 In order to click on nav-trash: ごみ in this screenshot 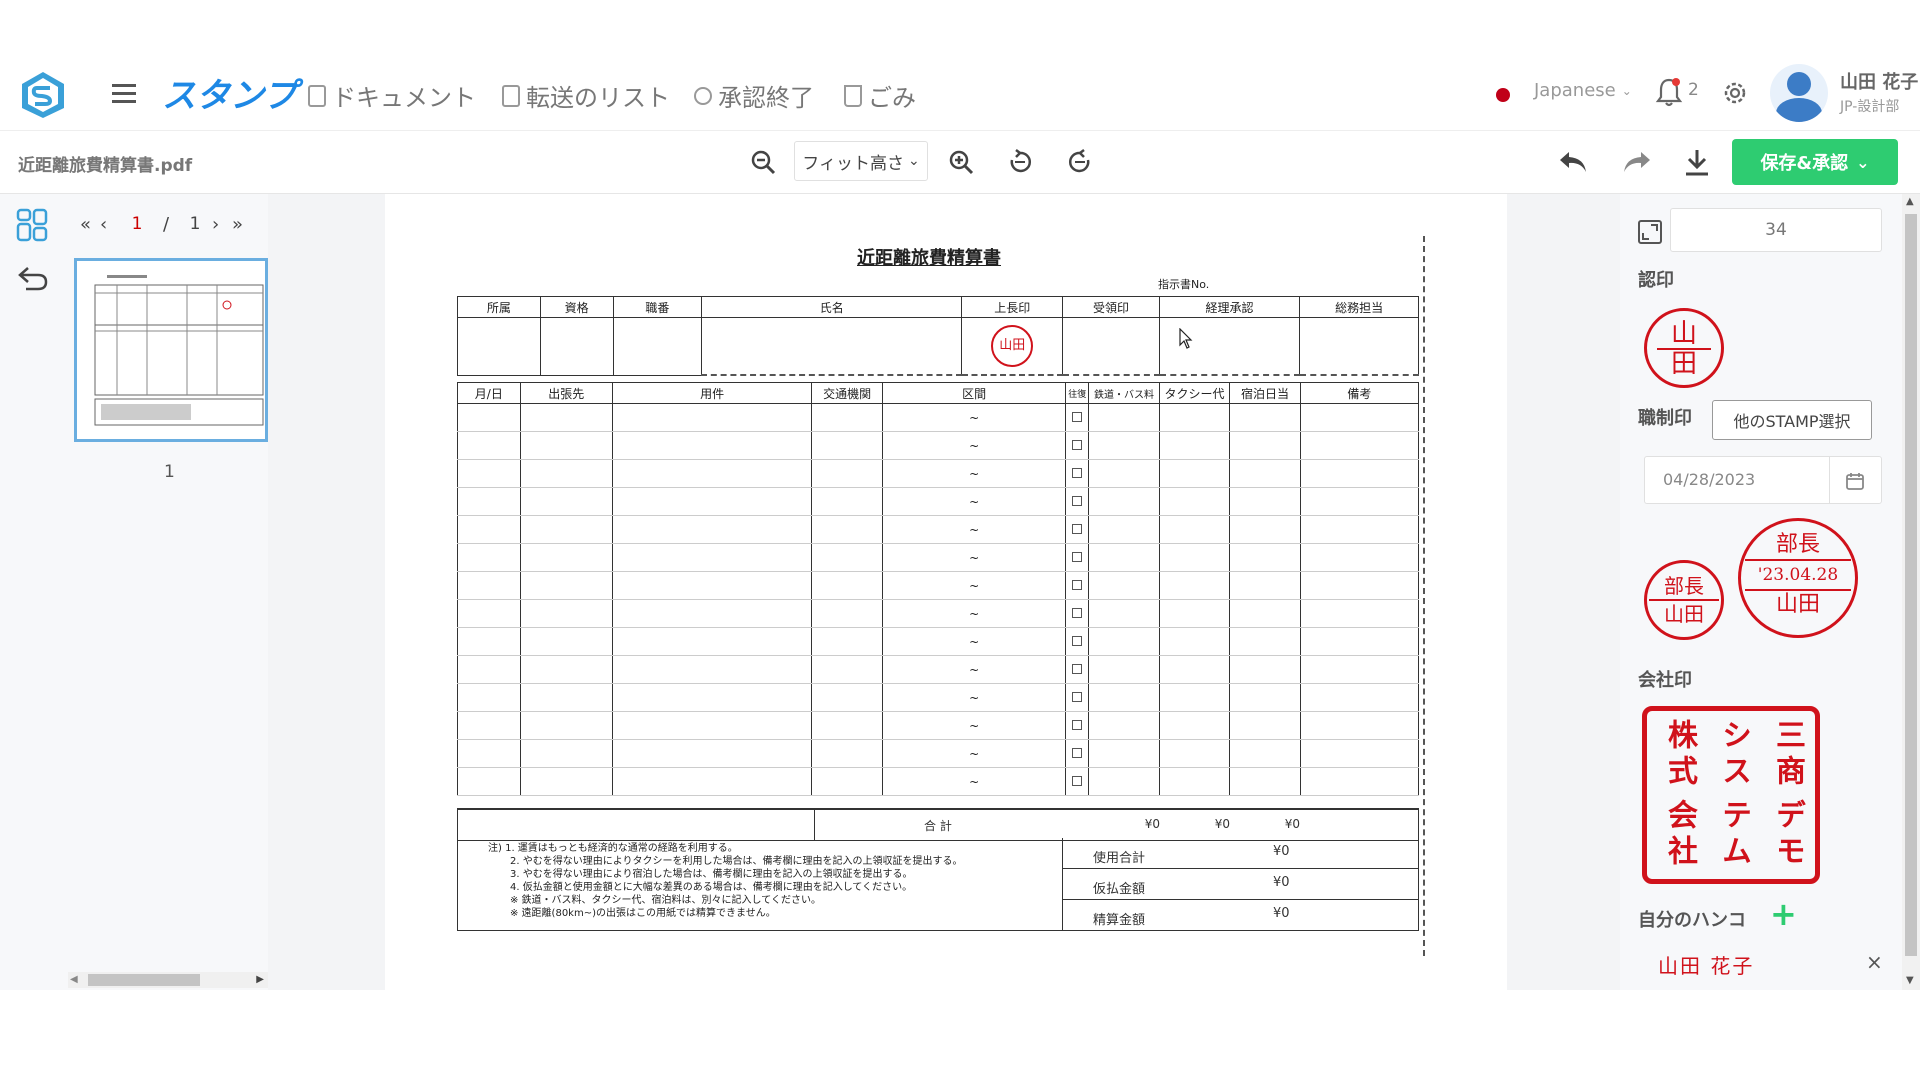, I will do `click(880, 95)`.